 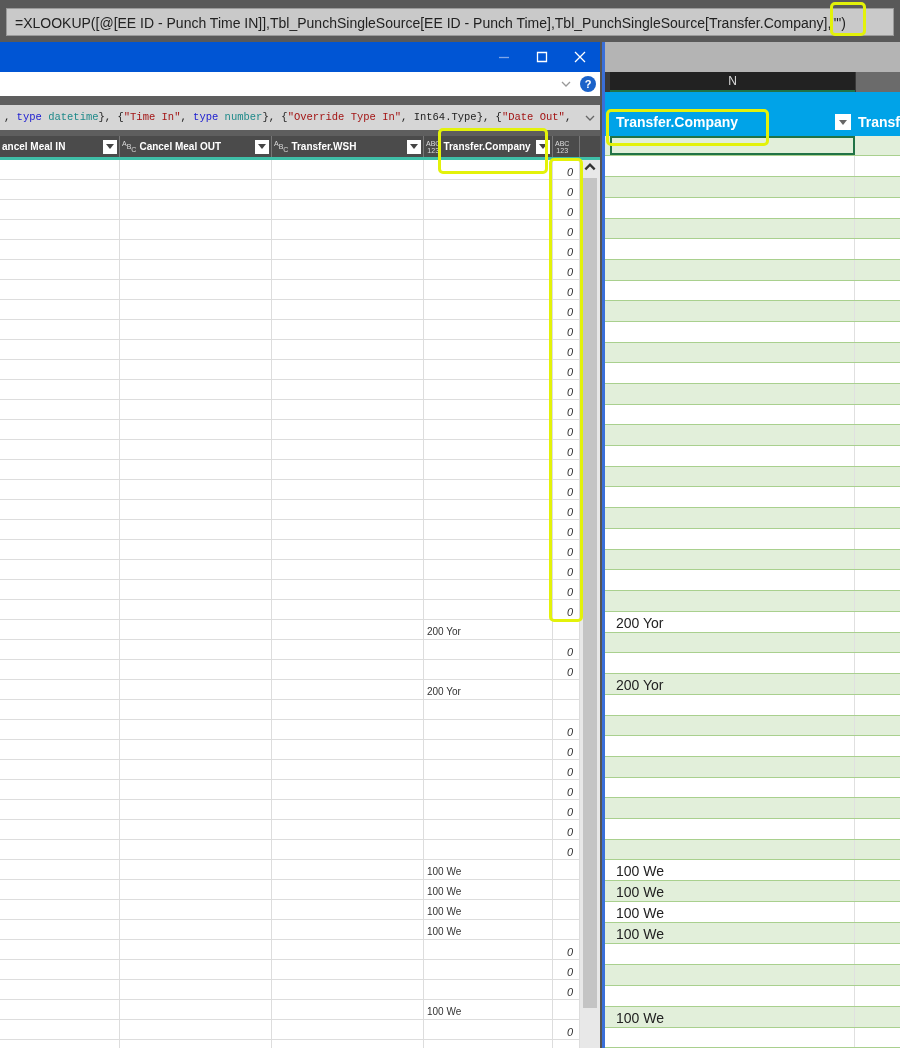 I want to click on column-label: Transfer.Company, so click(x=487, y=147).